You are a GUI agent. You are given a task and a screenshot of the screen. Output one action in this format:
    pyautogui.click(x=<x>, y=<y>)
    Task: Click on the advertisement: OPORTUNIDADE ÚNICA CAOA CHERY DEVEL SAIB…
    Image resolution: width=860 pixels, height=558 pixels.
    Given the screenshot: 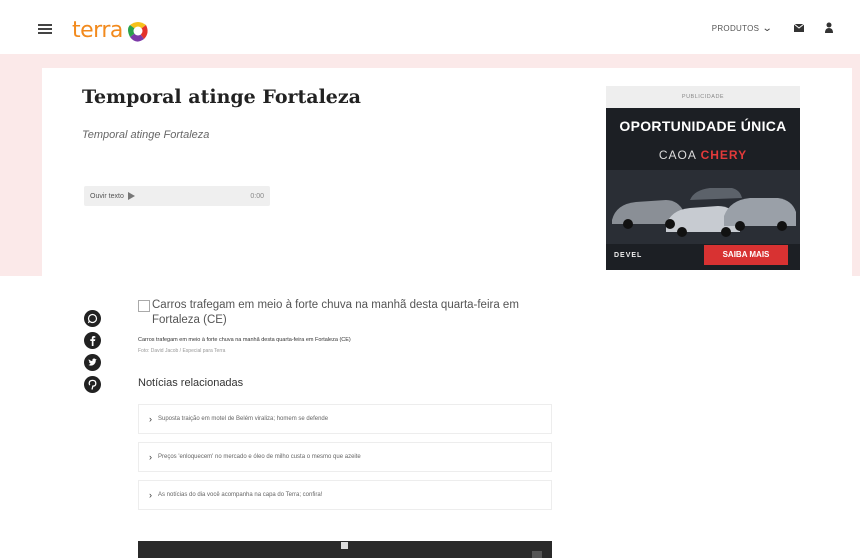 What is the action you would take?
    pyautogui.click(x=703, y=189)
    